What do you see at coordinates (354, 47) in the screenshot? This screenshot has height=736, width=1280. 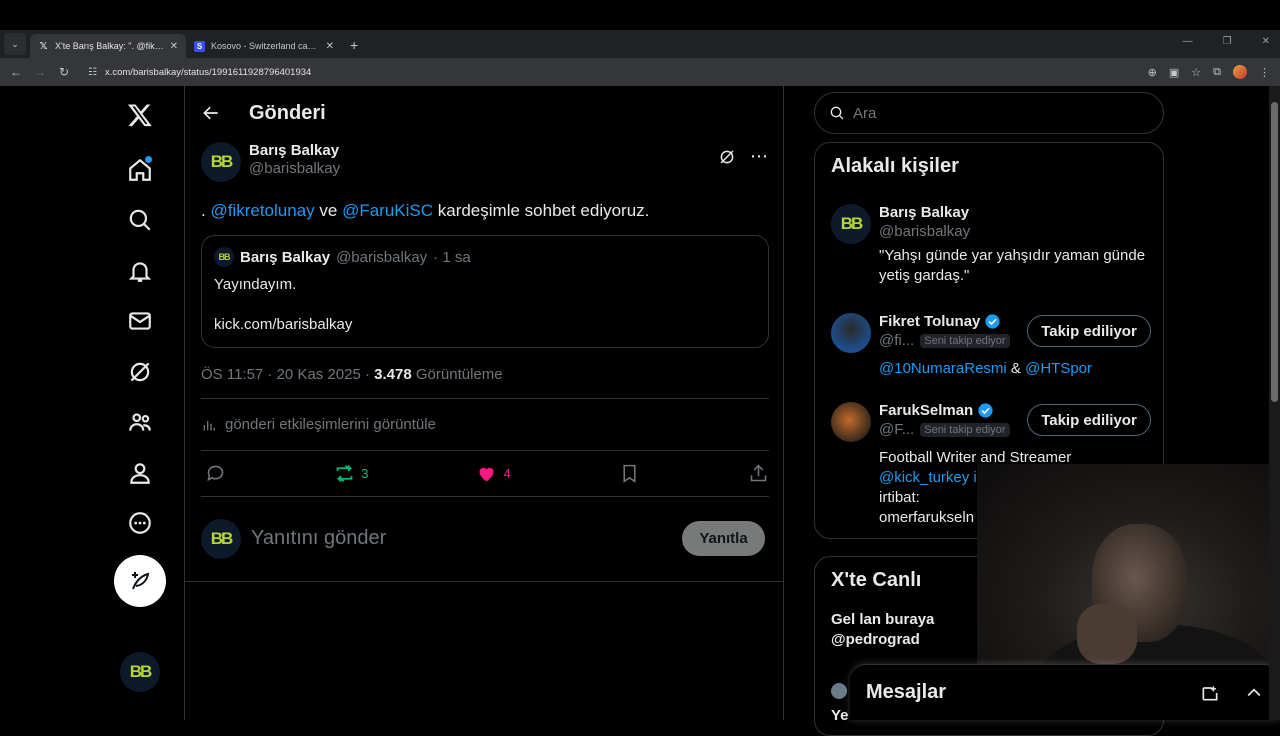 I see `new-tab-button: +` at bounding box center [354, 47].